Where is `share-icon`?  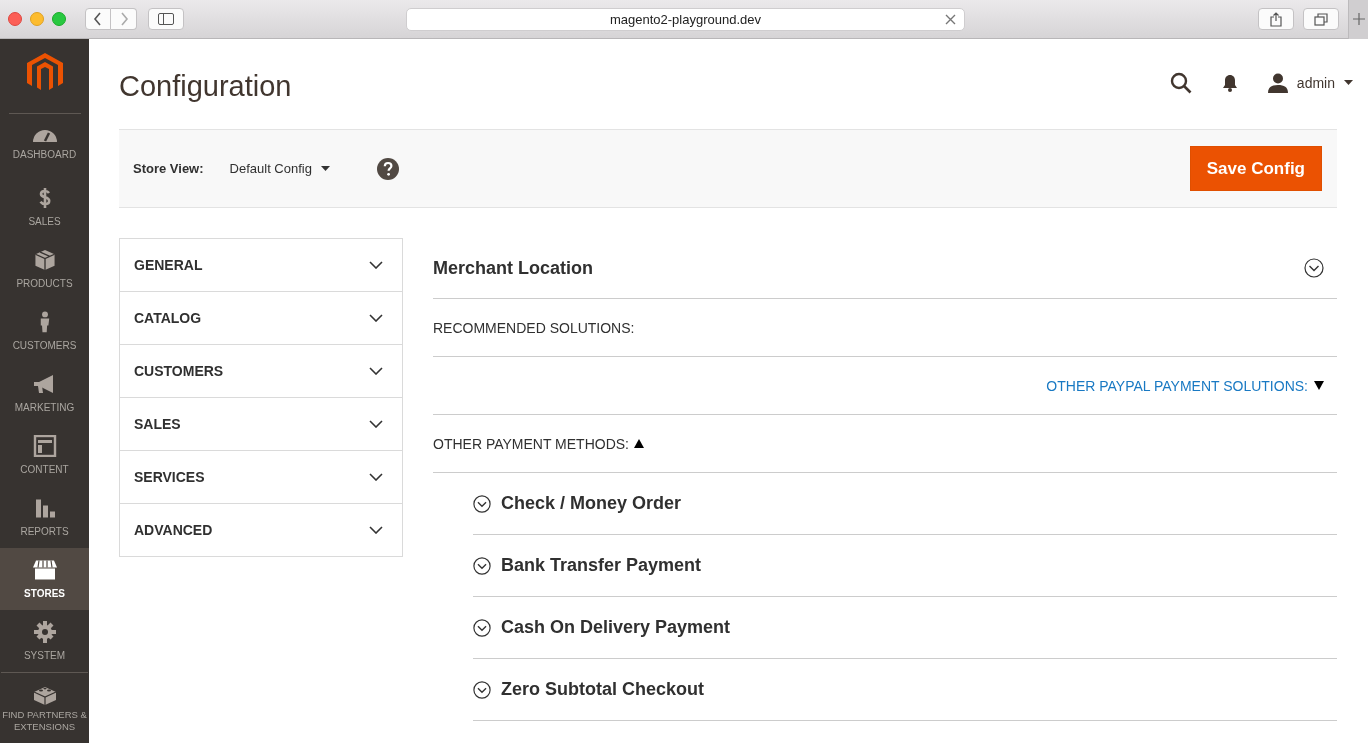 share-icon is located at coordinates (1276, 19).